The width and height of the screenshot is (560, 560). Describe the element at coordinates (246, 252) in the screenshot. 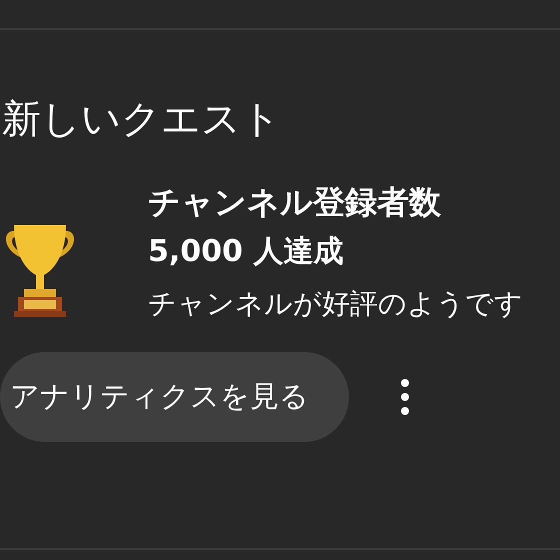

I see `milestone-text: 5,000 人達成` at that location.